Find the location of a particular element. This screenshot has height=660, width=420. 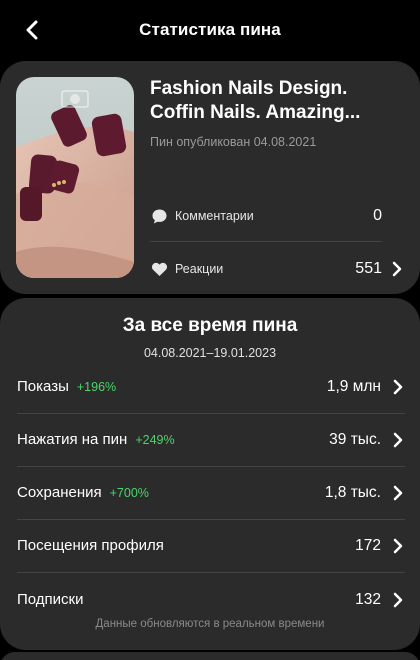

reactions-value: 551 is located at coordinates (368, 268).